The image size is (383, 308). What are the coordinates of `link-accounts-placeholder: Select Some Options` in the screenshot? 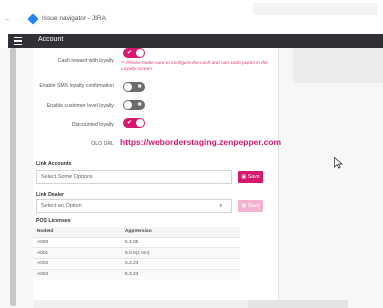 It's located at (67, 177).